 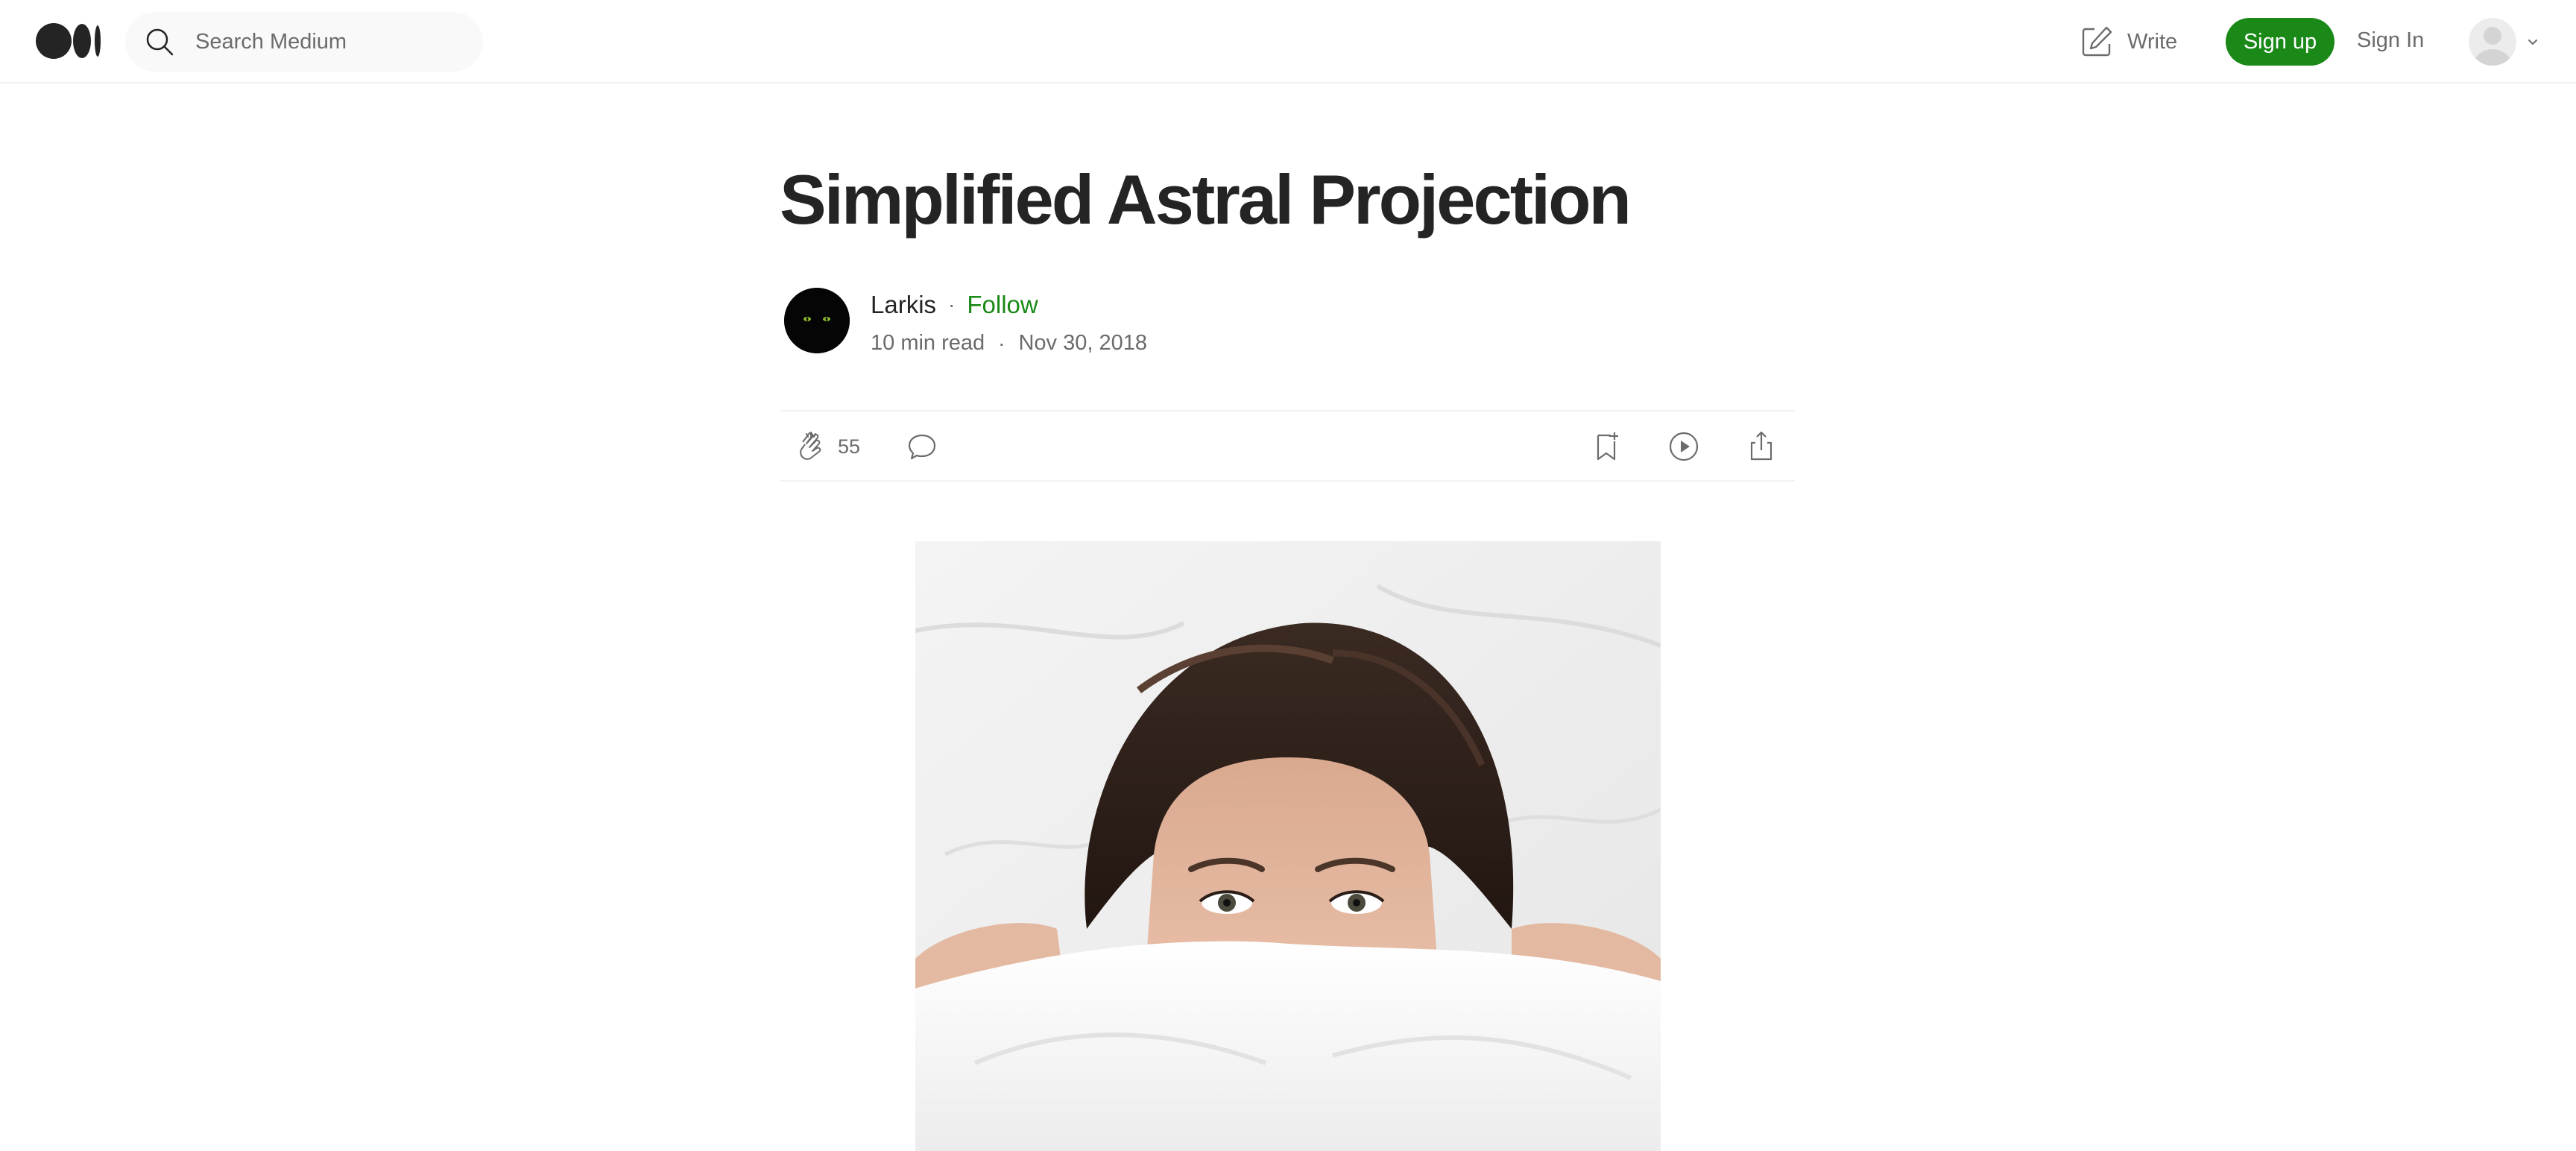 What do you see at coordinates (1009, 343) in the screenshot?
I see `article-meta: 10 min read · Nov 30, 2018` at bounding box center [1009, 343].